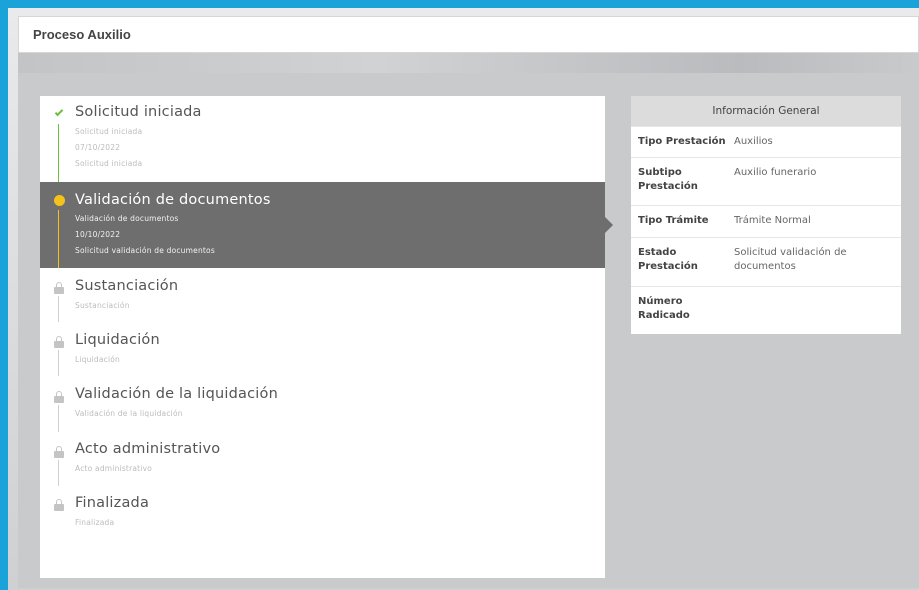 The height and width of the screenshot is (590, 919). What do you see at coordinates (112, 503) in the screenshot?
I see `step-title: Finalizada` at bounding box center [112, 503].